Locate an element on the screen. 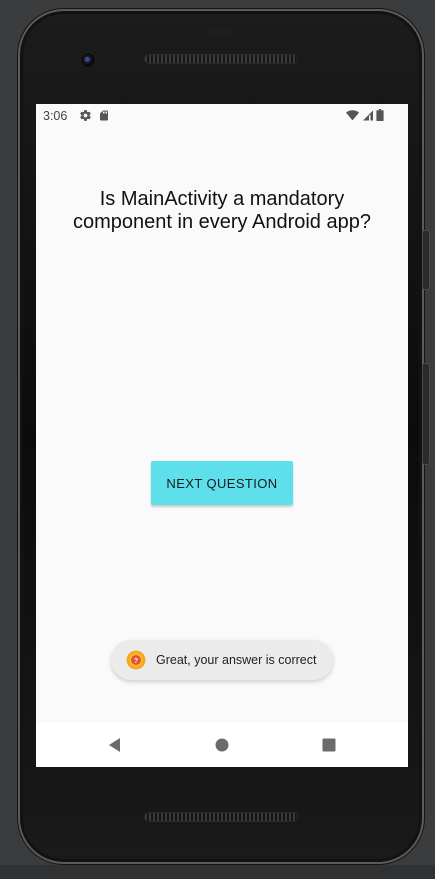  emulator-bottom-bar is located at coordinates (217, 872).